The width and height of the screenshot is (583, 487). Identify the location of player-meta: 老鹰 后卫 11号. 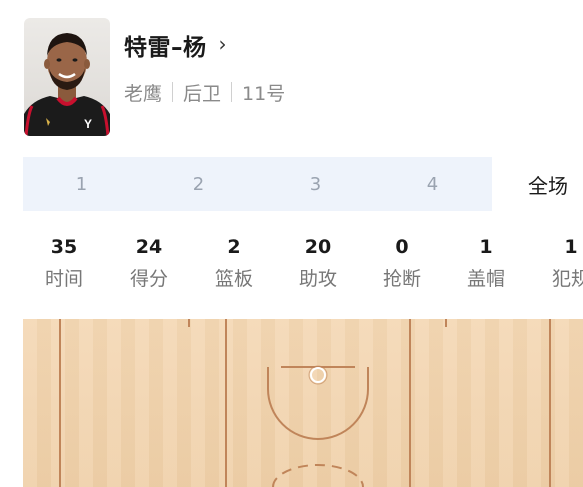
(204, 92).